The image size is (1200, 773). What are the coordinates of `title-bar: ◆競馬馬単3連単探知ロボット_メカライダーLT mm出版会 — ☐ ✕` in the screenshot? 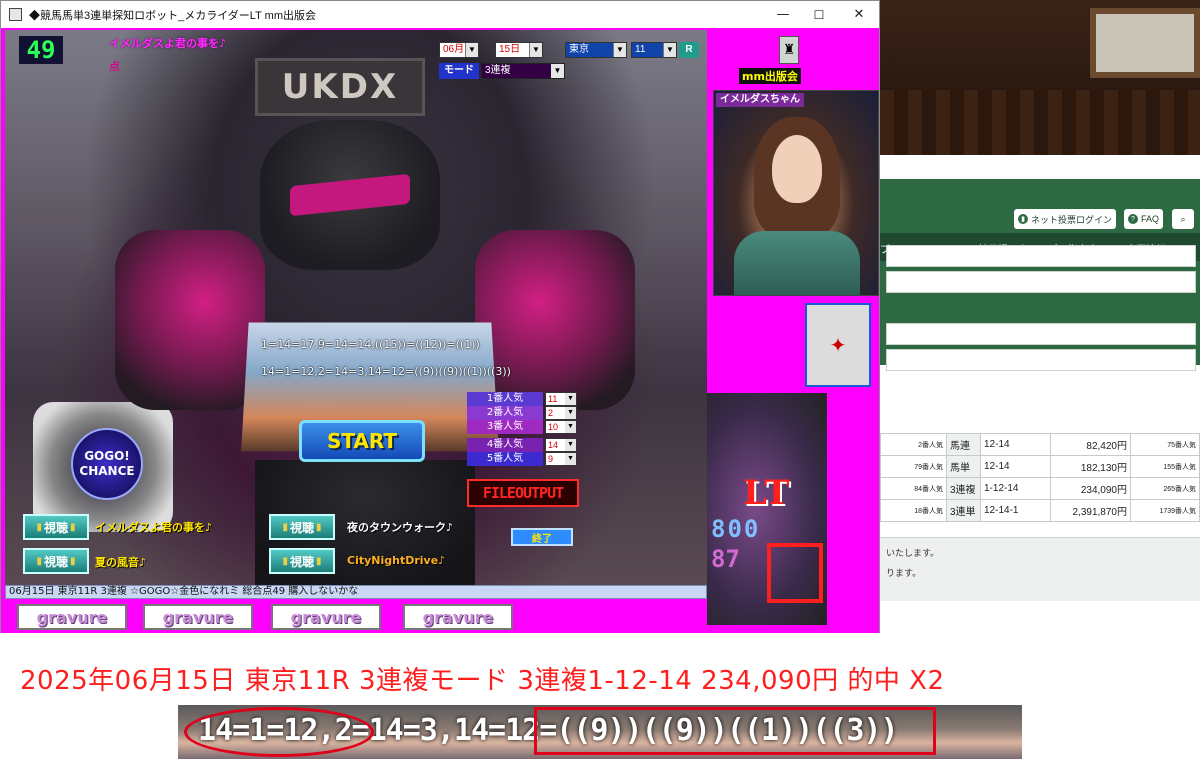 It's located at (440, 14).